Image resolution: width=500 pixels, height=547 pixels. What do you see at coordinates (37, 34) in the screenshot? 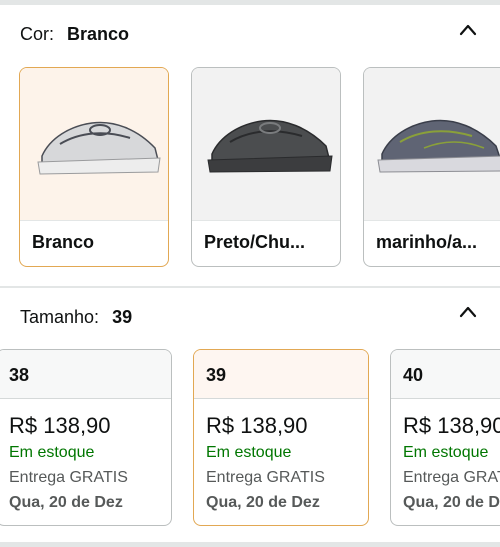
I see `color-label: Cor:` at bounding box center [37, 34].